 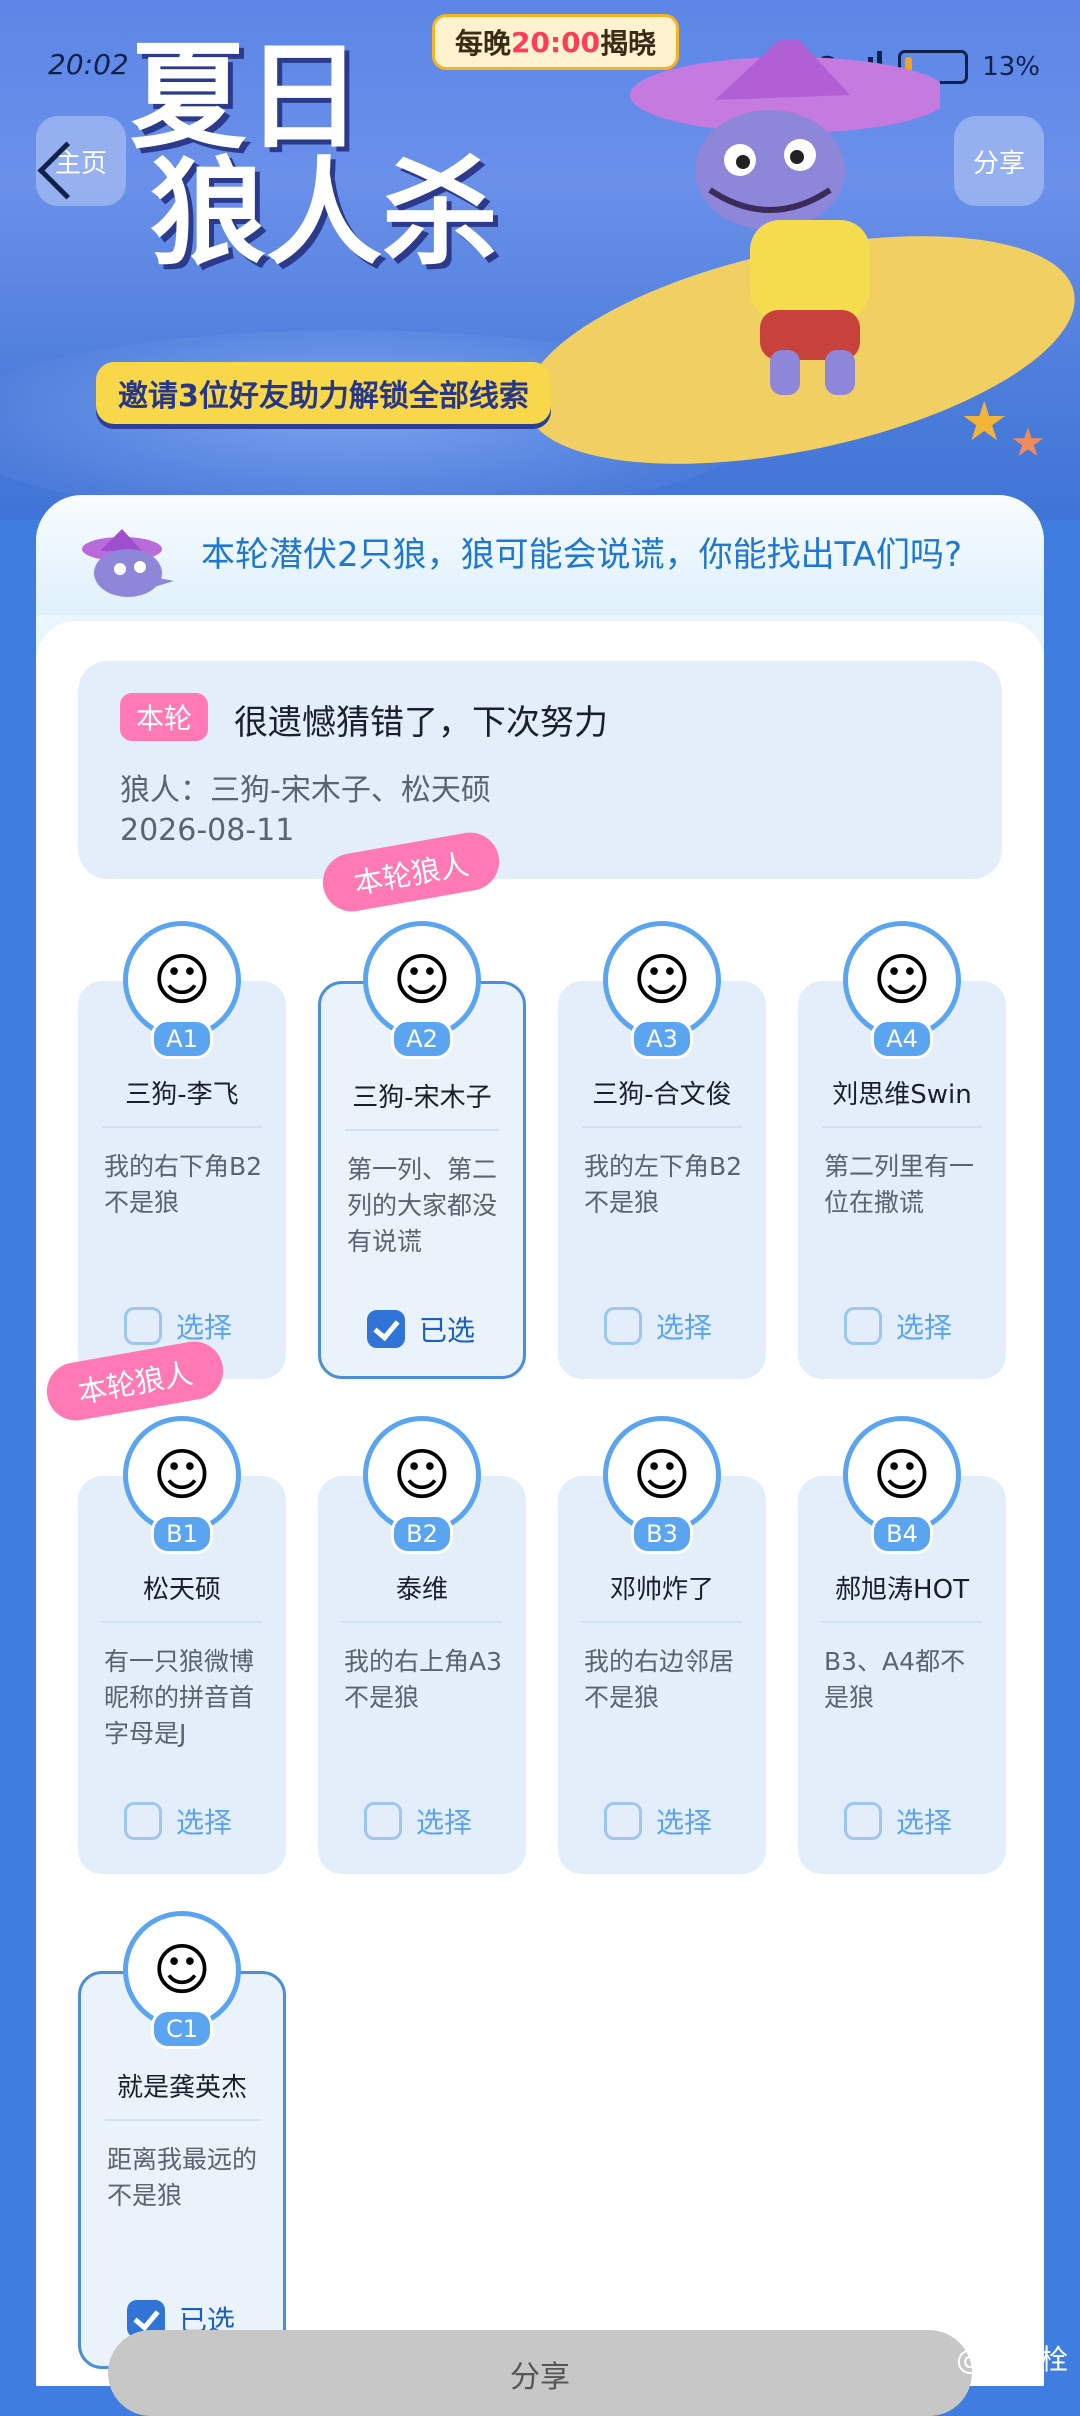 I want to click on player-name: 刘思维Swin, so click(x=902, y=1095).